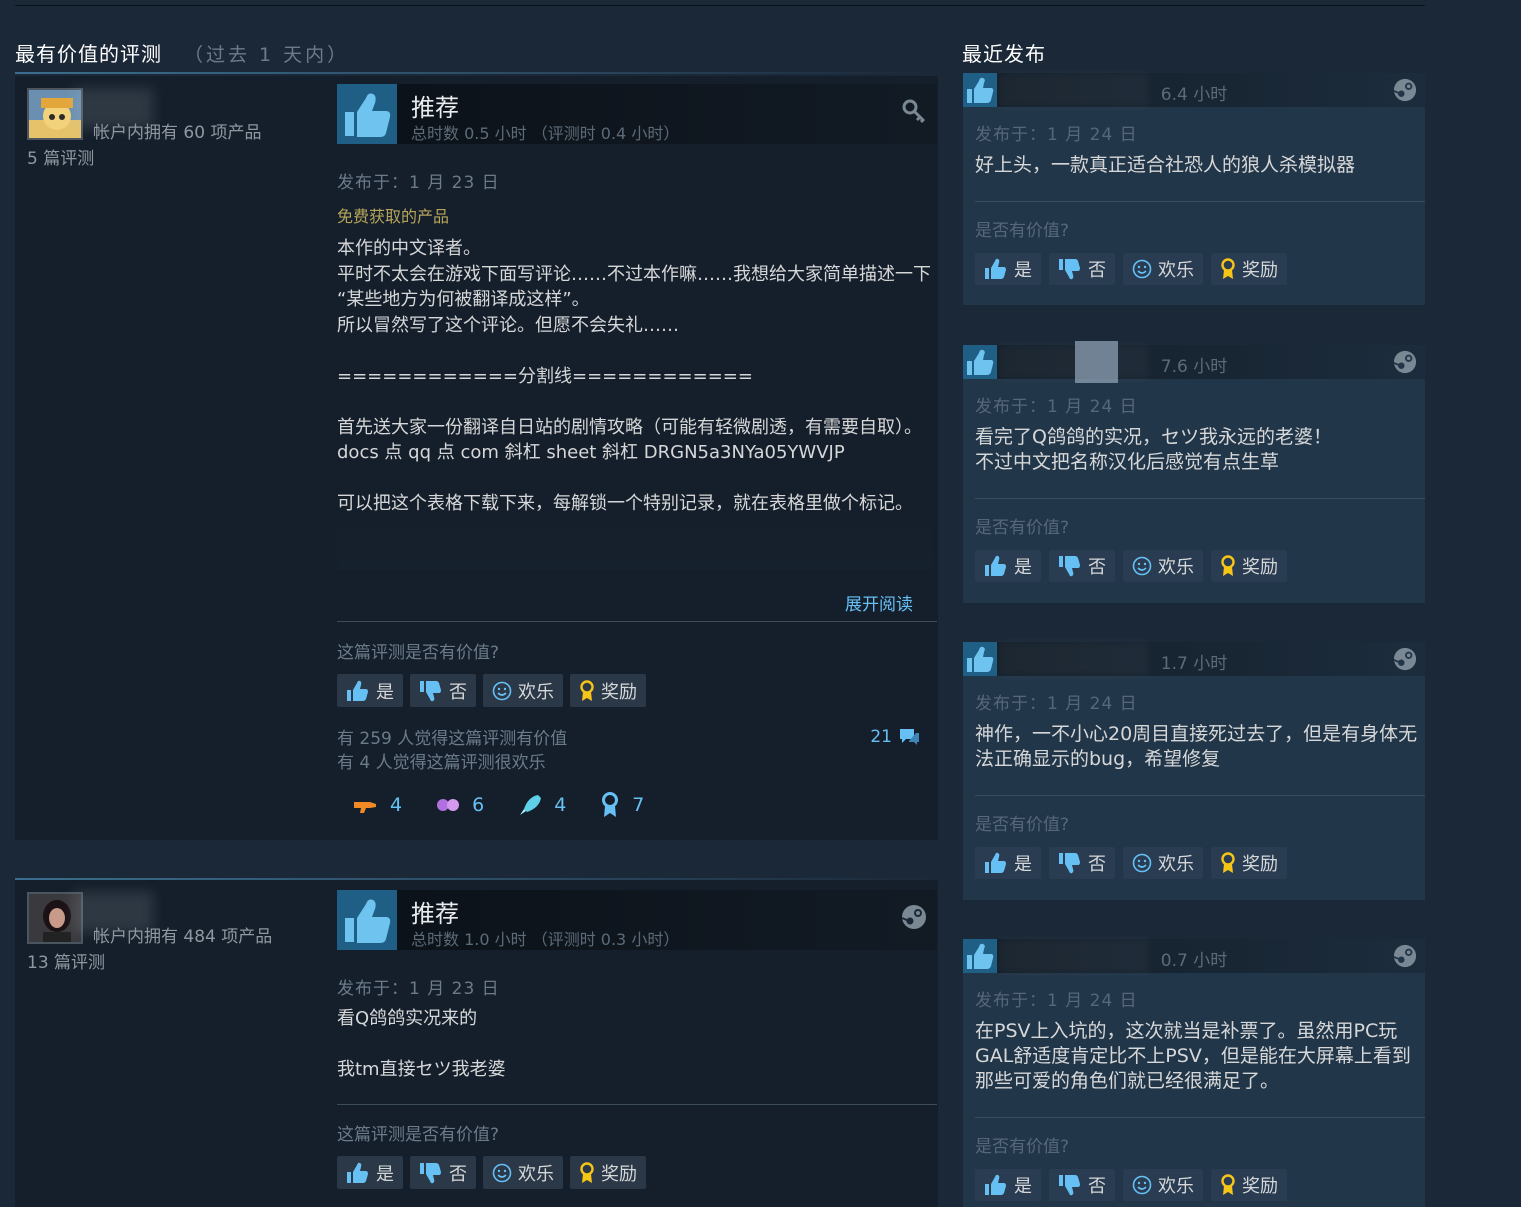 This screenshot has width=1521, height=1207. Describe the element at coordinates (183, 937) in the screenshot. I see `products-owned: 帐户内拥有 484 项产品` at that location.